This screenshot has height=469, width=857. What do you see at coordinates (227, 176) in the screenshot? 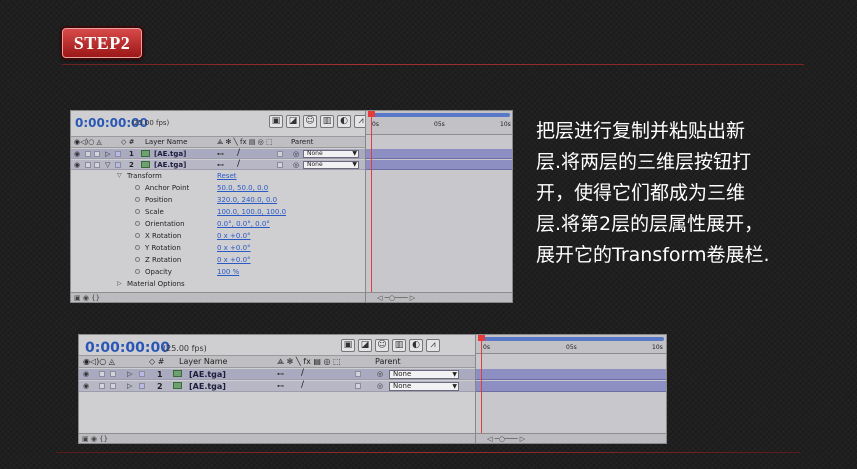
I see `reset-link: Reset` at bounding box center [227, 176].